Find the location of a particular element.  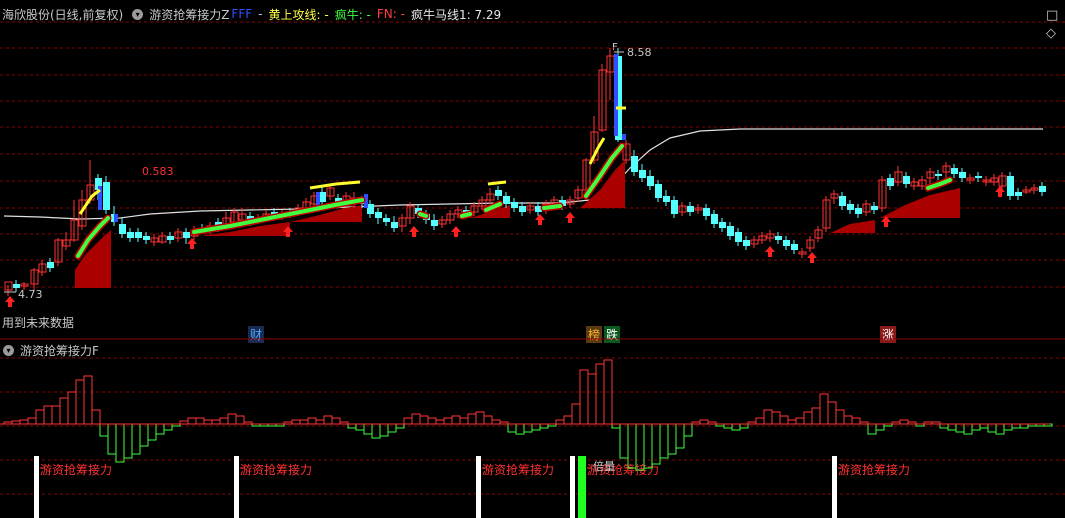

yellow-attack-line is located at coordinates (497, 183).